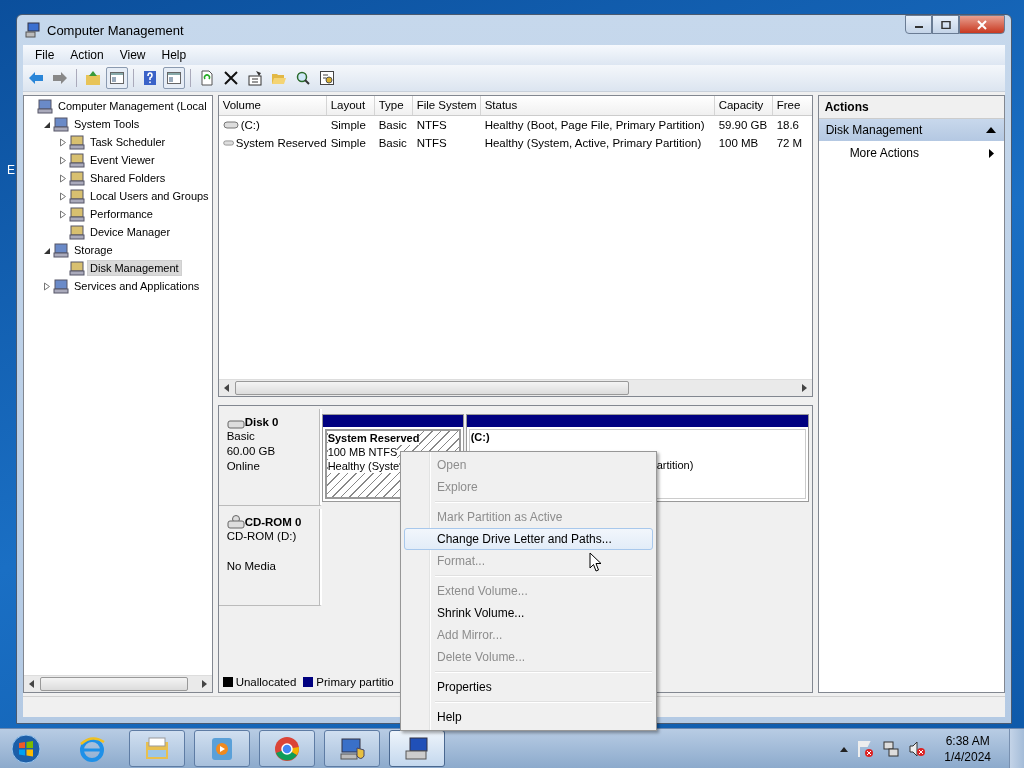 This screenshot has width=1024, height=768. Describe the element at coordinates (789, 143) in the screenshot. I see `table-cell: 72 M` at that location.